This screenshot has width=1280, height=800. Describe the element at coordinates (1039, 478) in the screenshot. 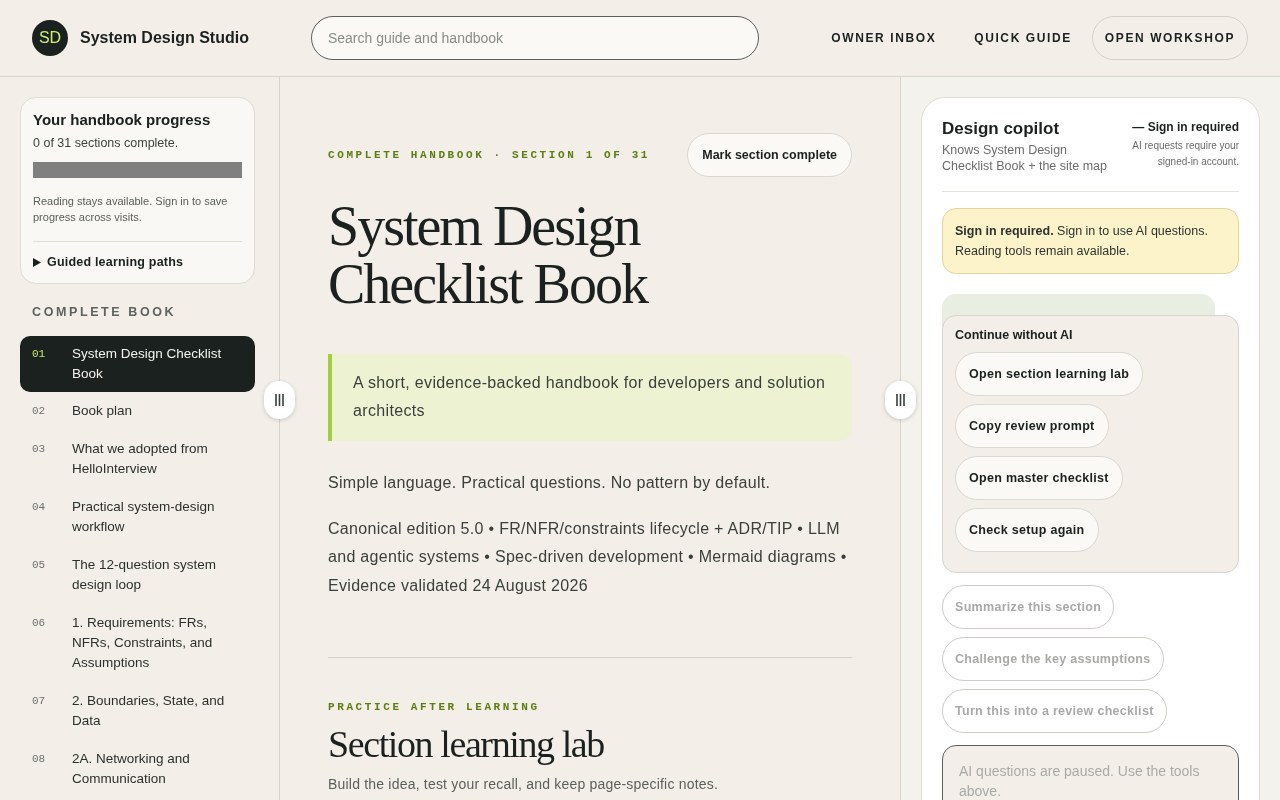

I see `fallback-action-button: Open master checklist` at that location.